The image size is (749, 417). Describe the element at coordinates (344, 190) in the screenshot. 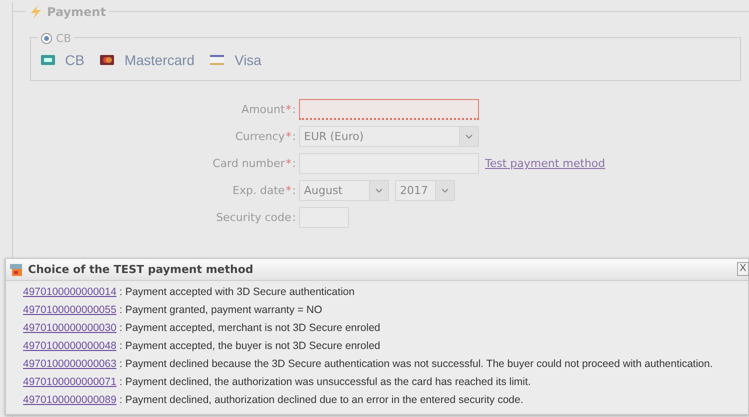

I see `select-field: August` at that location.